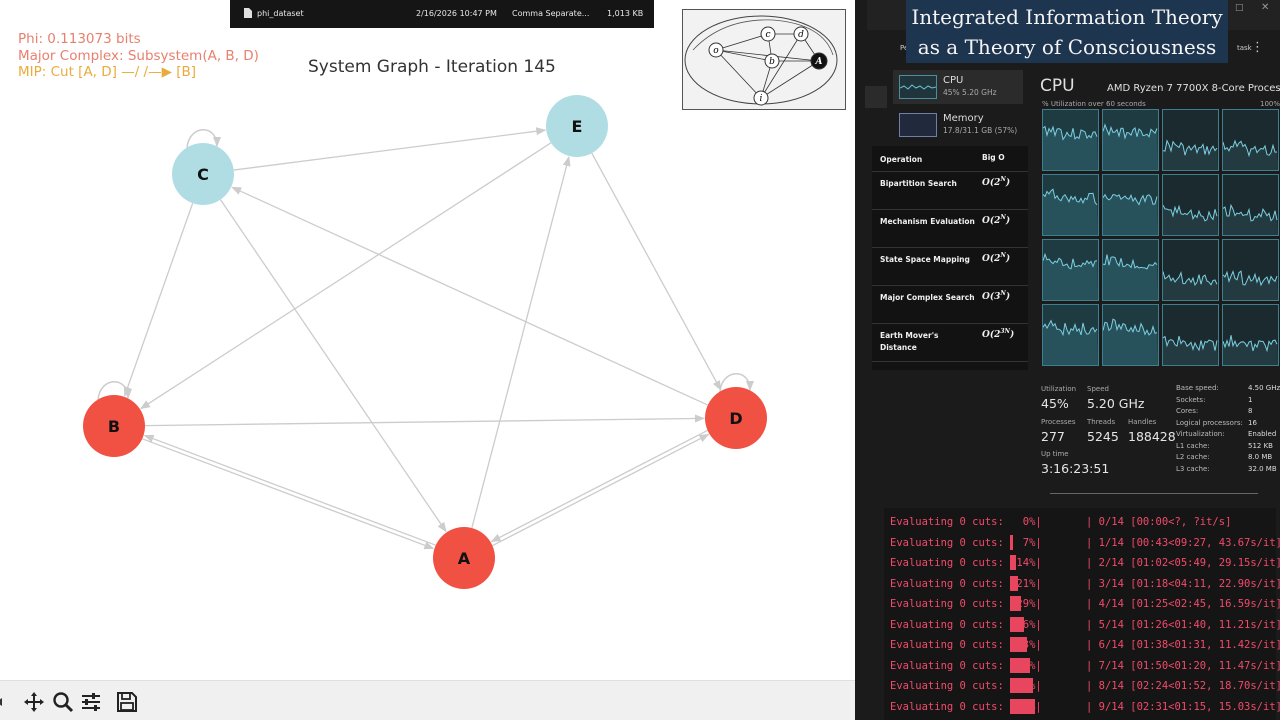  What do you see at coordinates (1183, 604) in the screenshot?
I see `progress-stats: | 4/14 [01:25<02:45, 16.59s/it]` at bounding box center [1183, 604].